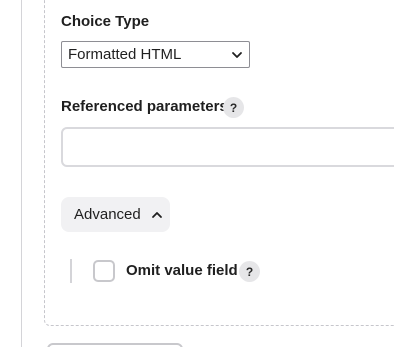  Describe the element at coordinates (107, 214) in the screenshot. I see `advanced-label: Advanced` at that location.